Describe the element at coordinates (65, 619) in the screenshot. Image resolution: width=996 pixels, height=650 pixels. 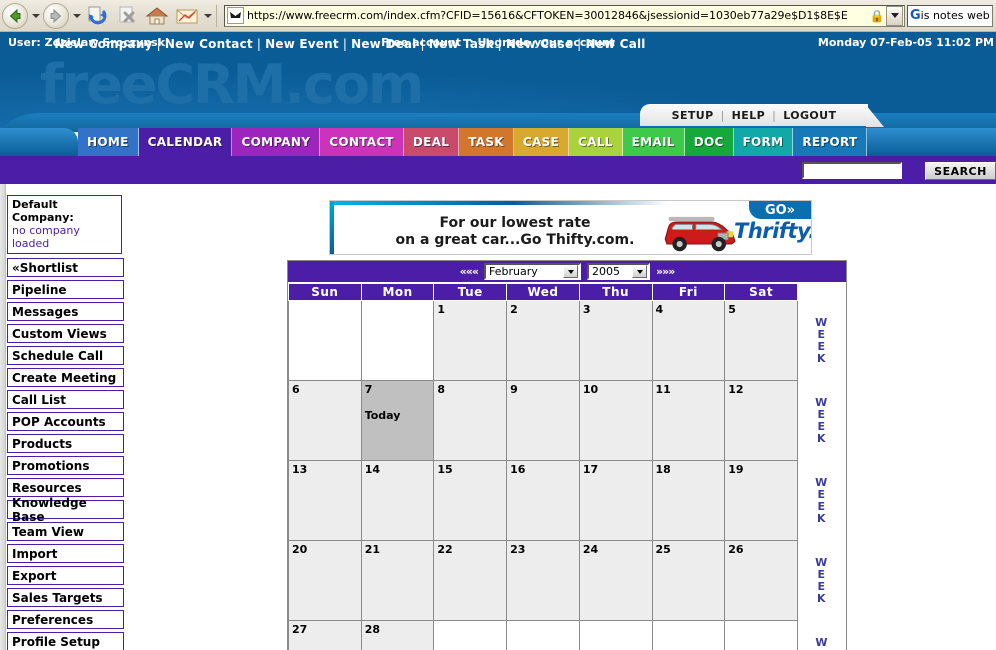
I see `sidebar-item-preferences: Preferences` at that location.